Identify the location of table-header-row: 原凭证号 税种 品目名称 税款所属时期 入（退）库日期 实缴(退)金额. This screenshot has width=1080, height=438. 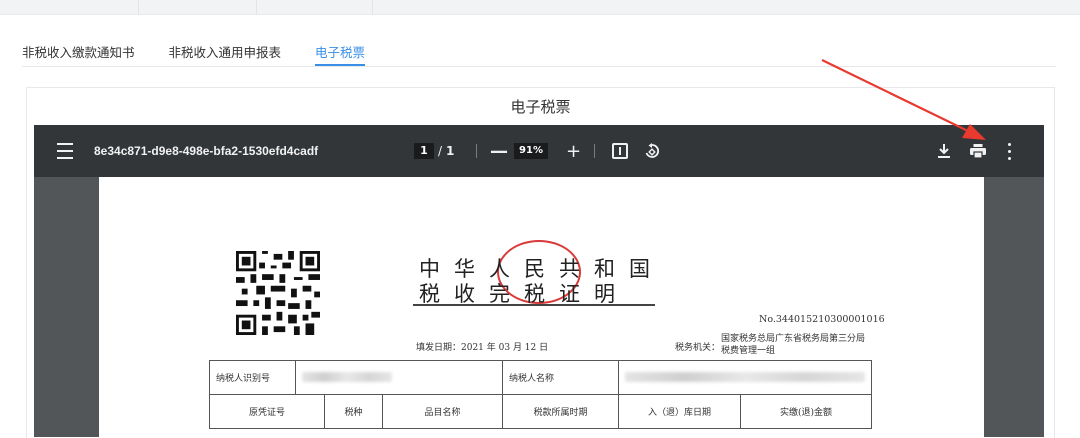
(540, 411).